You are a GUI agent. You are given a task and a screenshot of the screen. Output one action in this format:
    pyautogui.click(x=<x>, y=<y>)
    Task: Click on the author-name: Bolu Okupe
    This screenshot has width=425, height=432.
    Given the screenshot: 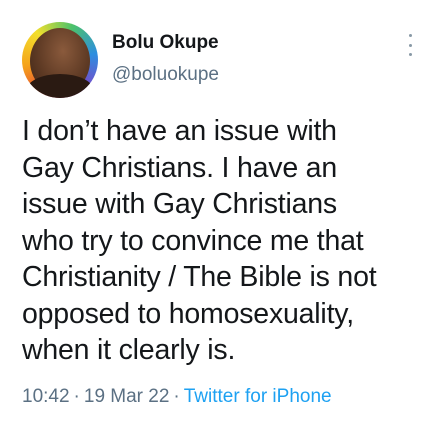 What is the action you would take?
    pyautogui.click(x=165, y=43)
    